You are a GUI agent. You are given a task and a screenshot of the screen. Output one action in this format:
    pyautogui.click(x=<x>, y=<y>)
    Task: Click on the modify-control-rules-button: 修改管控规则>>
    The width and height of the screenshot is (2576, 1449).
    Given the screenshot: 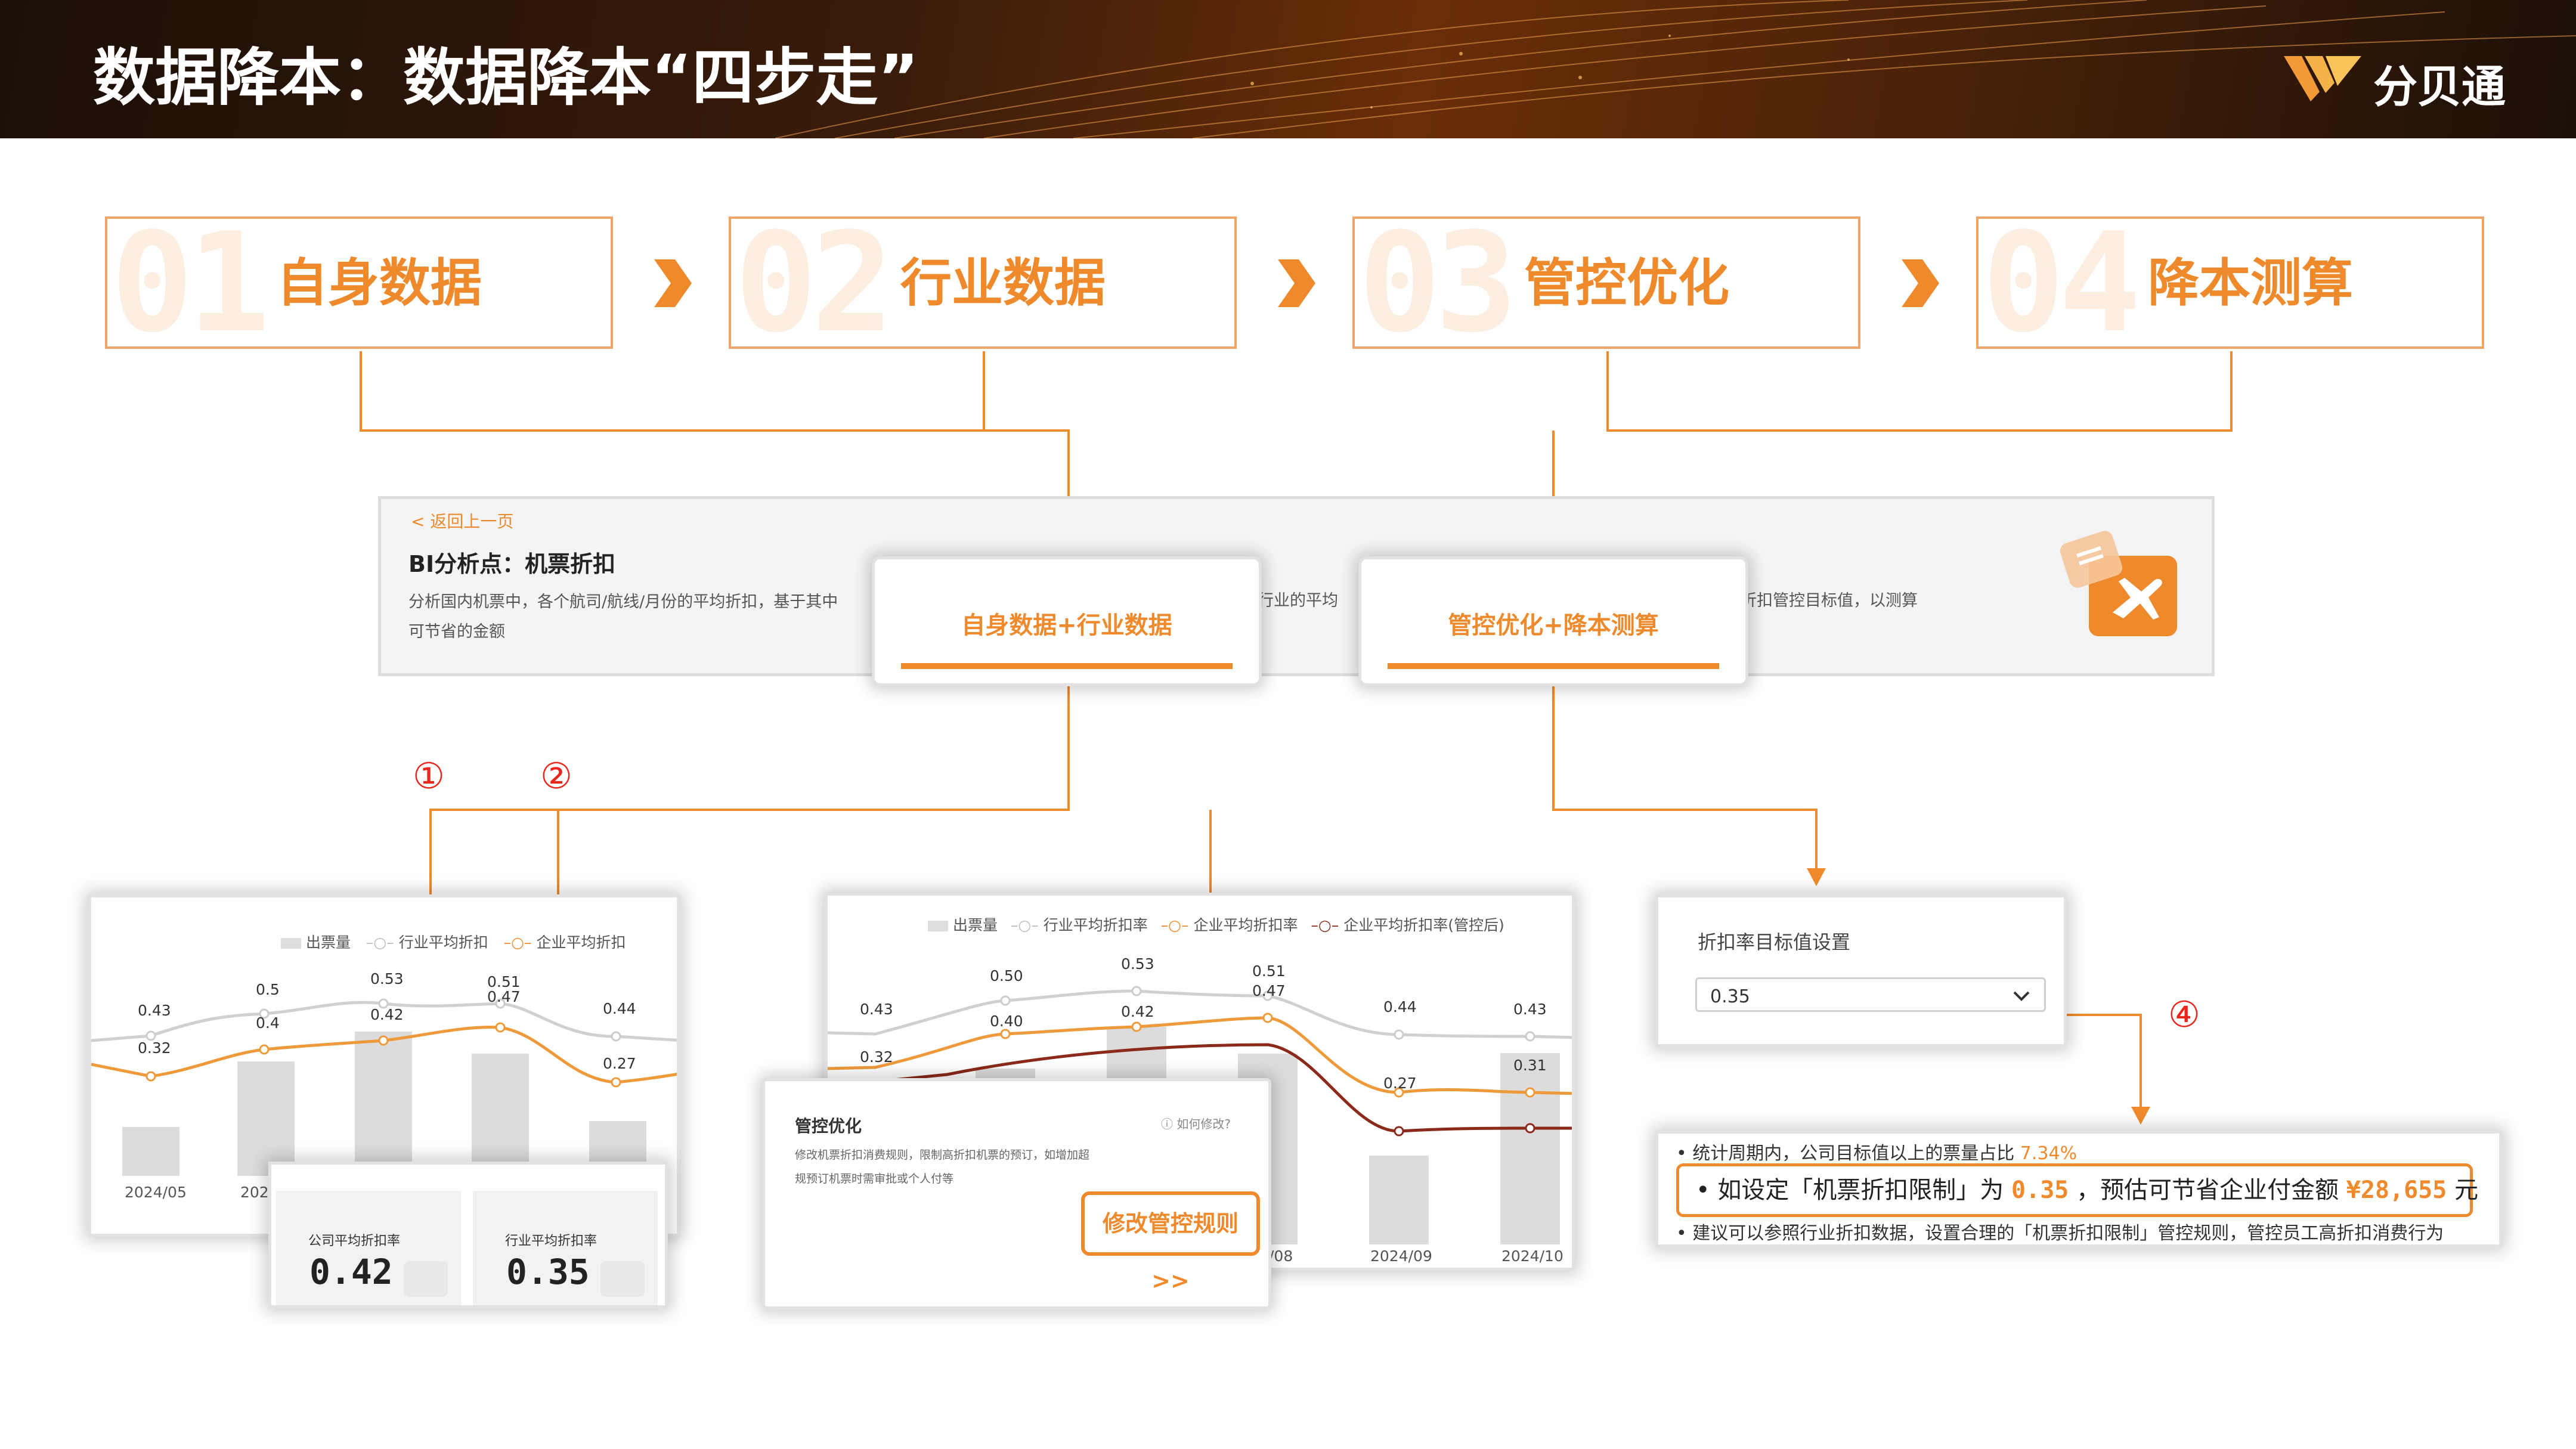 What is the action you would take?
    pyautogui.click(x=1171, y=1242)
    